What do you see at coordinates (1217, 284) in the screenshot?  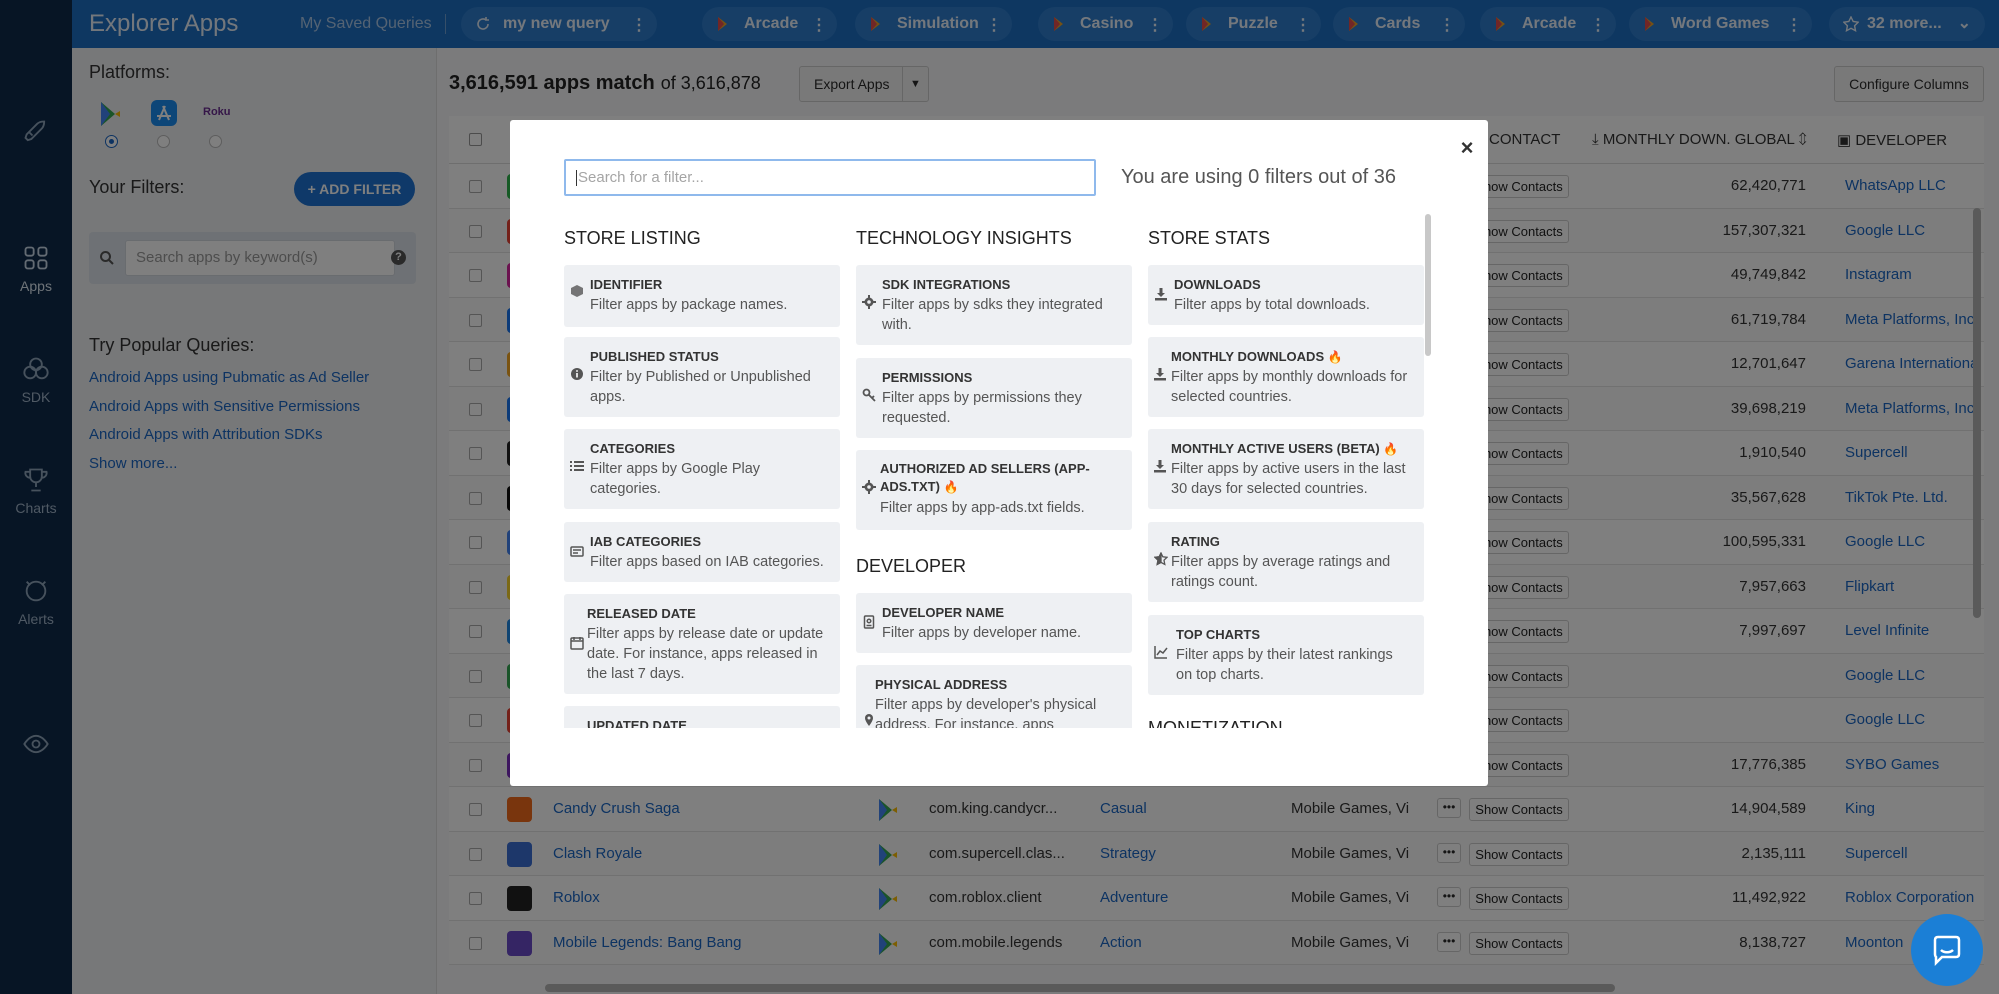 I see `filter-card-title: DOWNLOADS` at bounding box center [1217, 284].